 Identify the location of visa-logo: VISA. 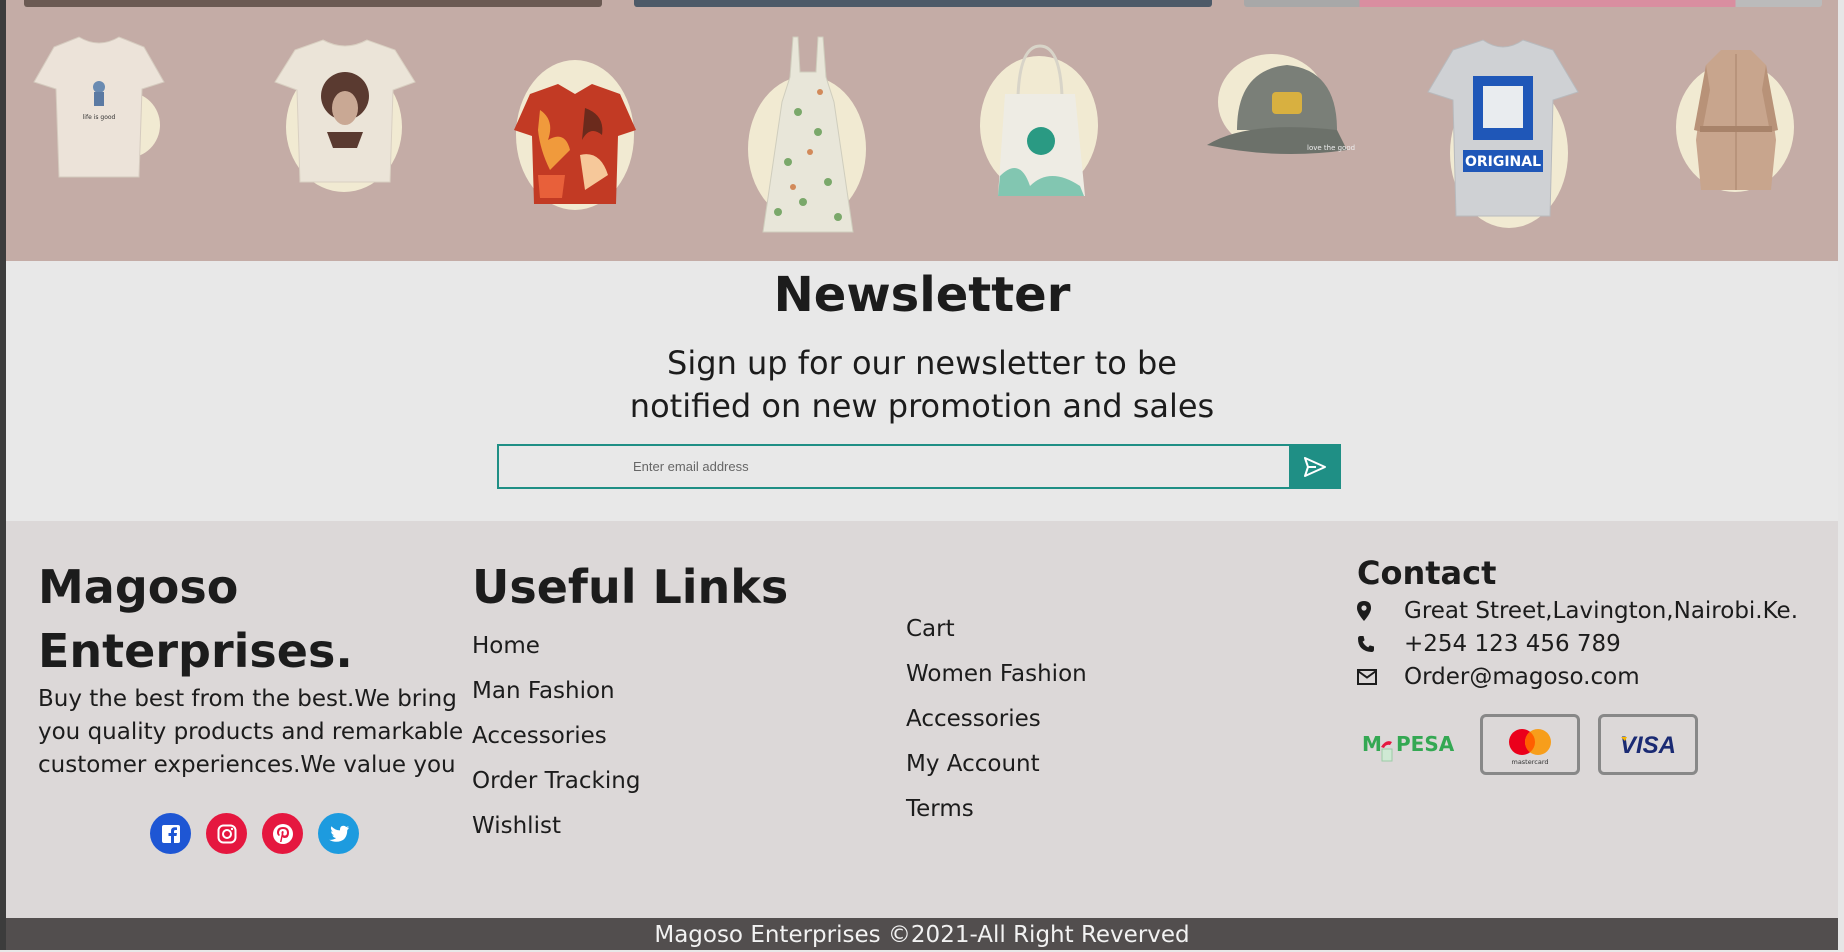
(1648, 744).